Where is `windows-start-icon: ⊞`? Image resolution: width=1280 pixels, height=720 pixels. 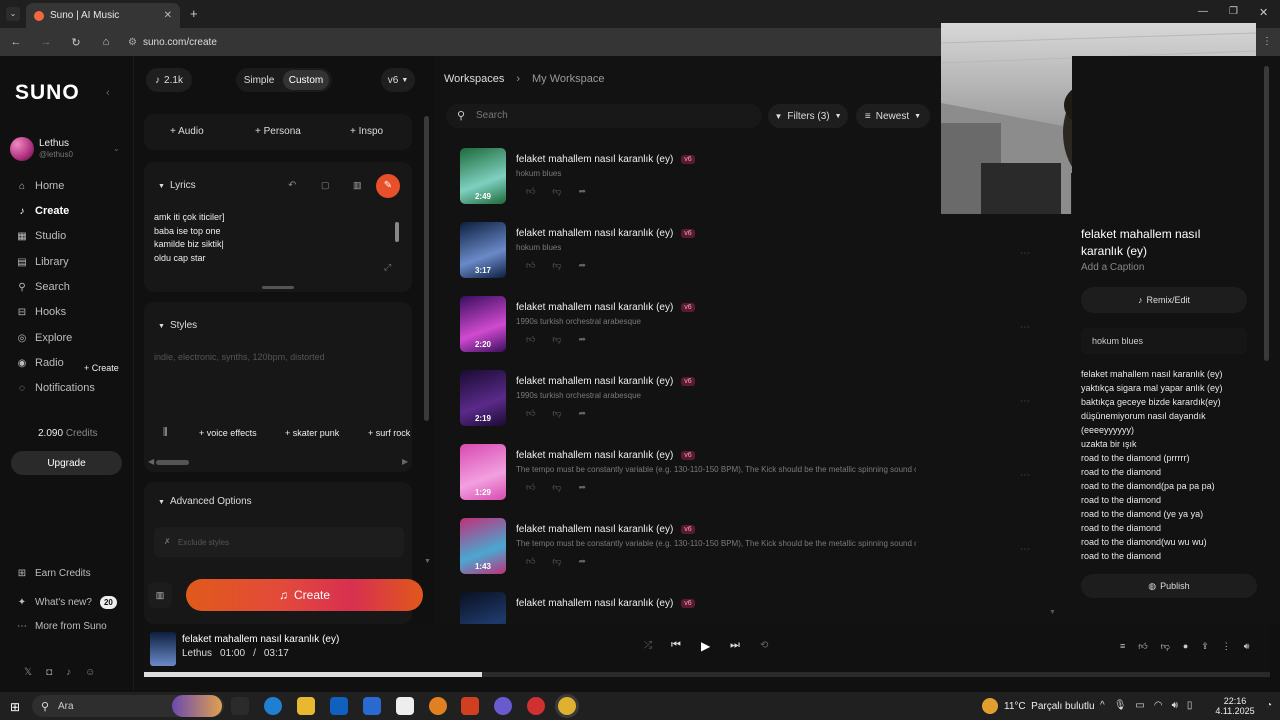
windows-start-icon: ⊞ is located at coordinates (15, 707).